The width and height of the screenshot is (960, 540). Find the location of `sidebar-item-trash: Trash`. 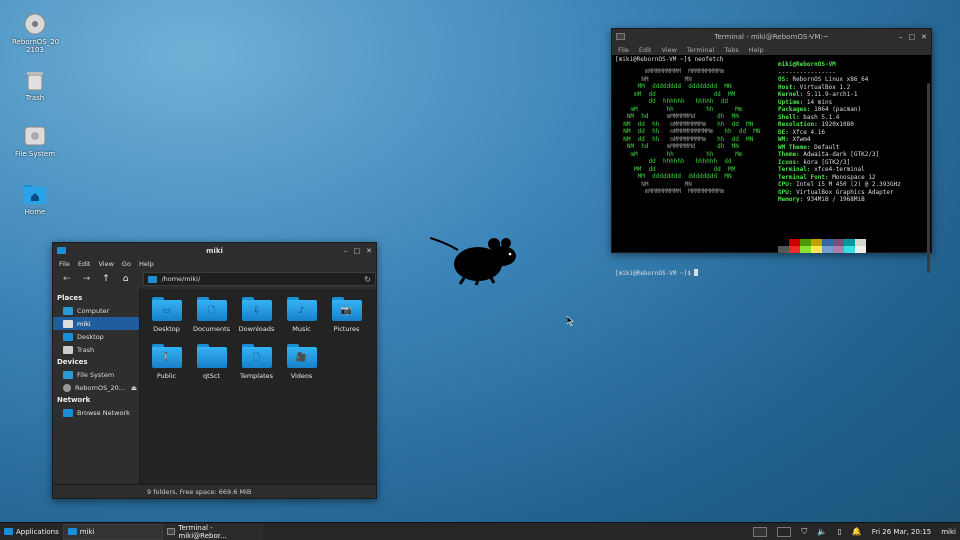

sidebar-item-trash: Trash is located at coordinates (96, 349).